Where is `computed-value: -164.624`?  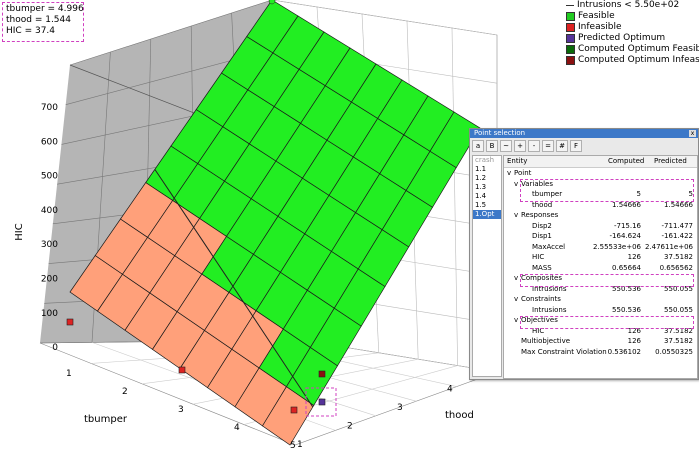 computed-value: -164.624 is located at coordinates (625, 236).